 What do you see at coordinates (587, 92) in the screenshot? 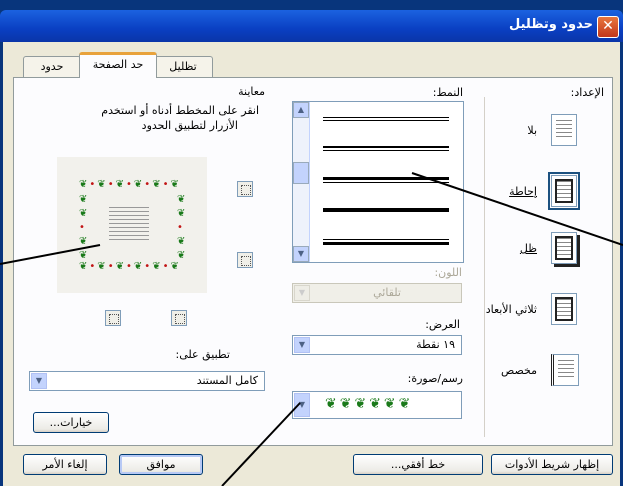
I see `setting-label: الإعداد:` at bounding box center [587, 92].